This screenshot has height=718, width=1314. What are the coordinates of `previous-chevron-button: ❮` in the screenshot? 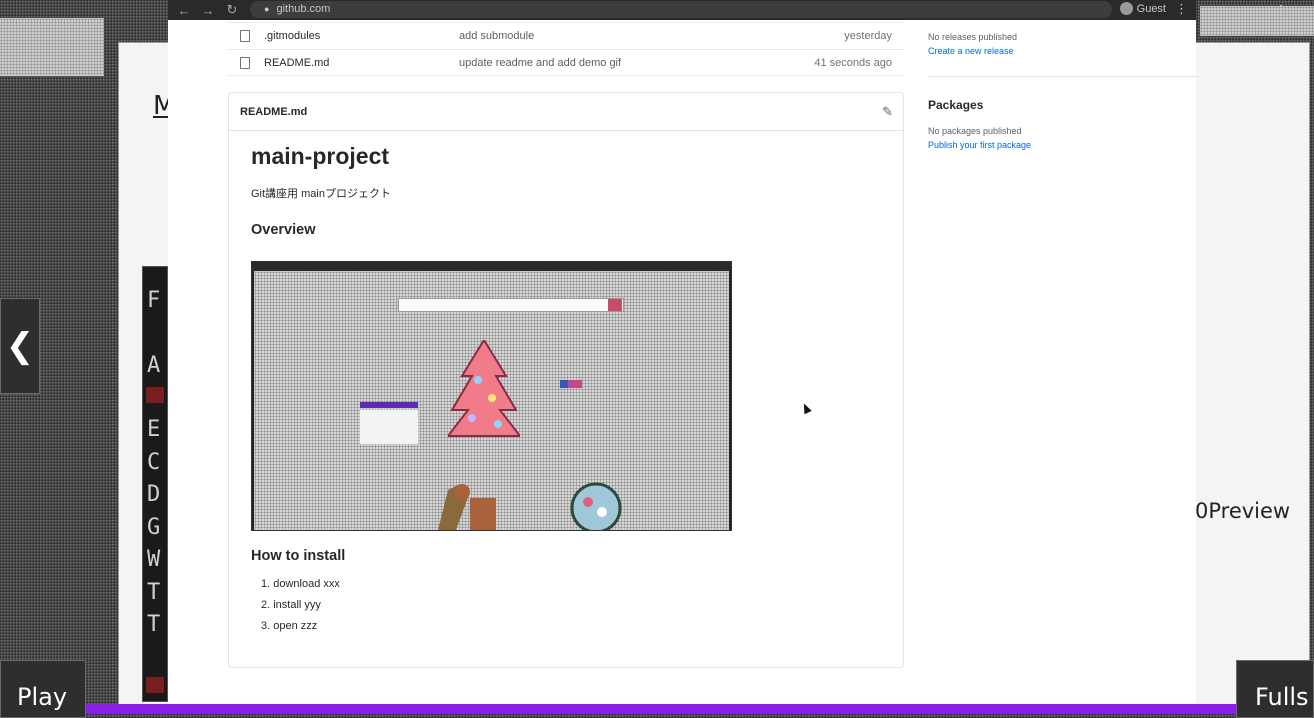 It's located at (20, 346).